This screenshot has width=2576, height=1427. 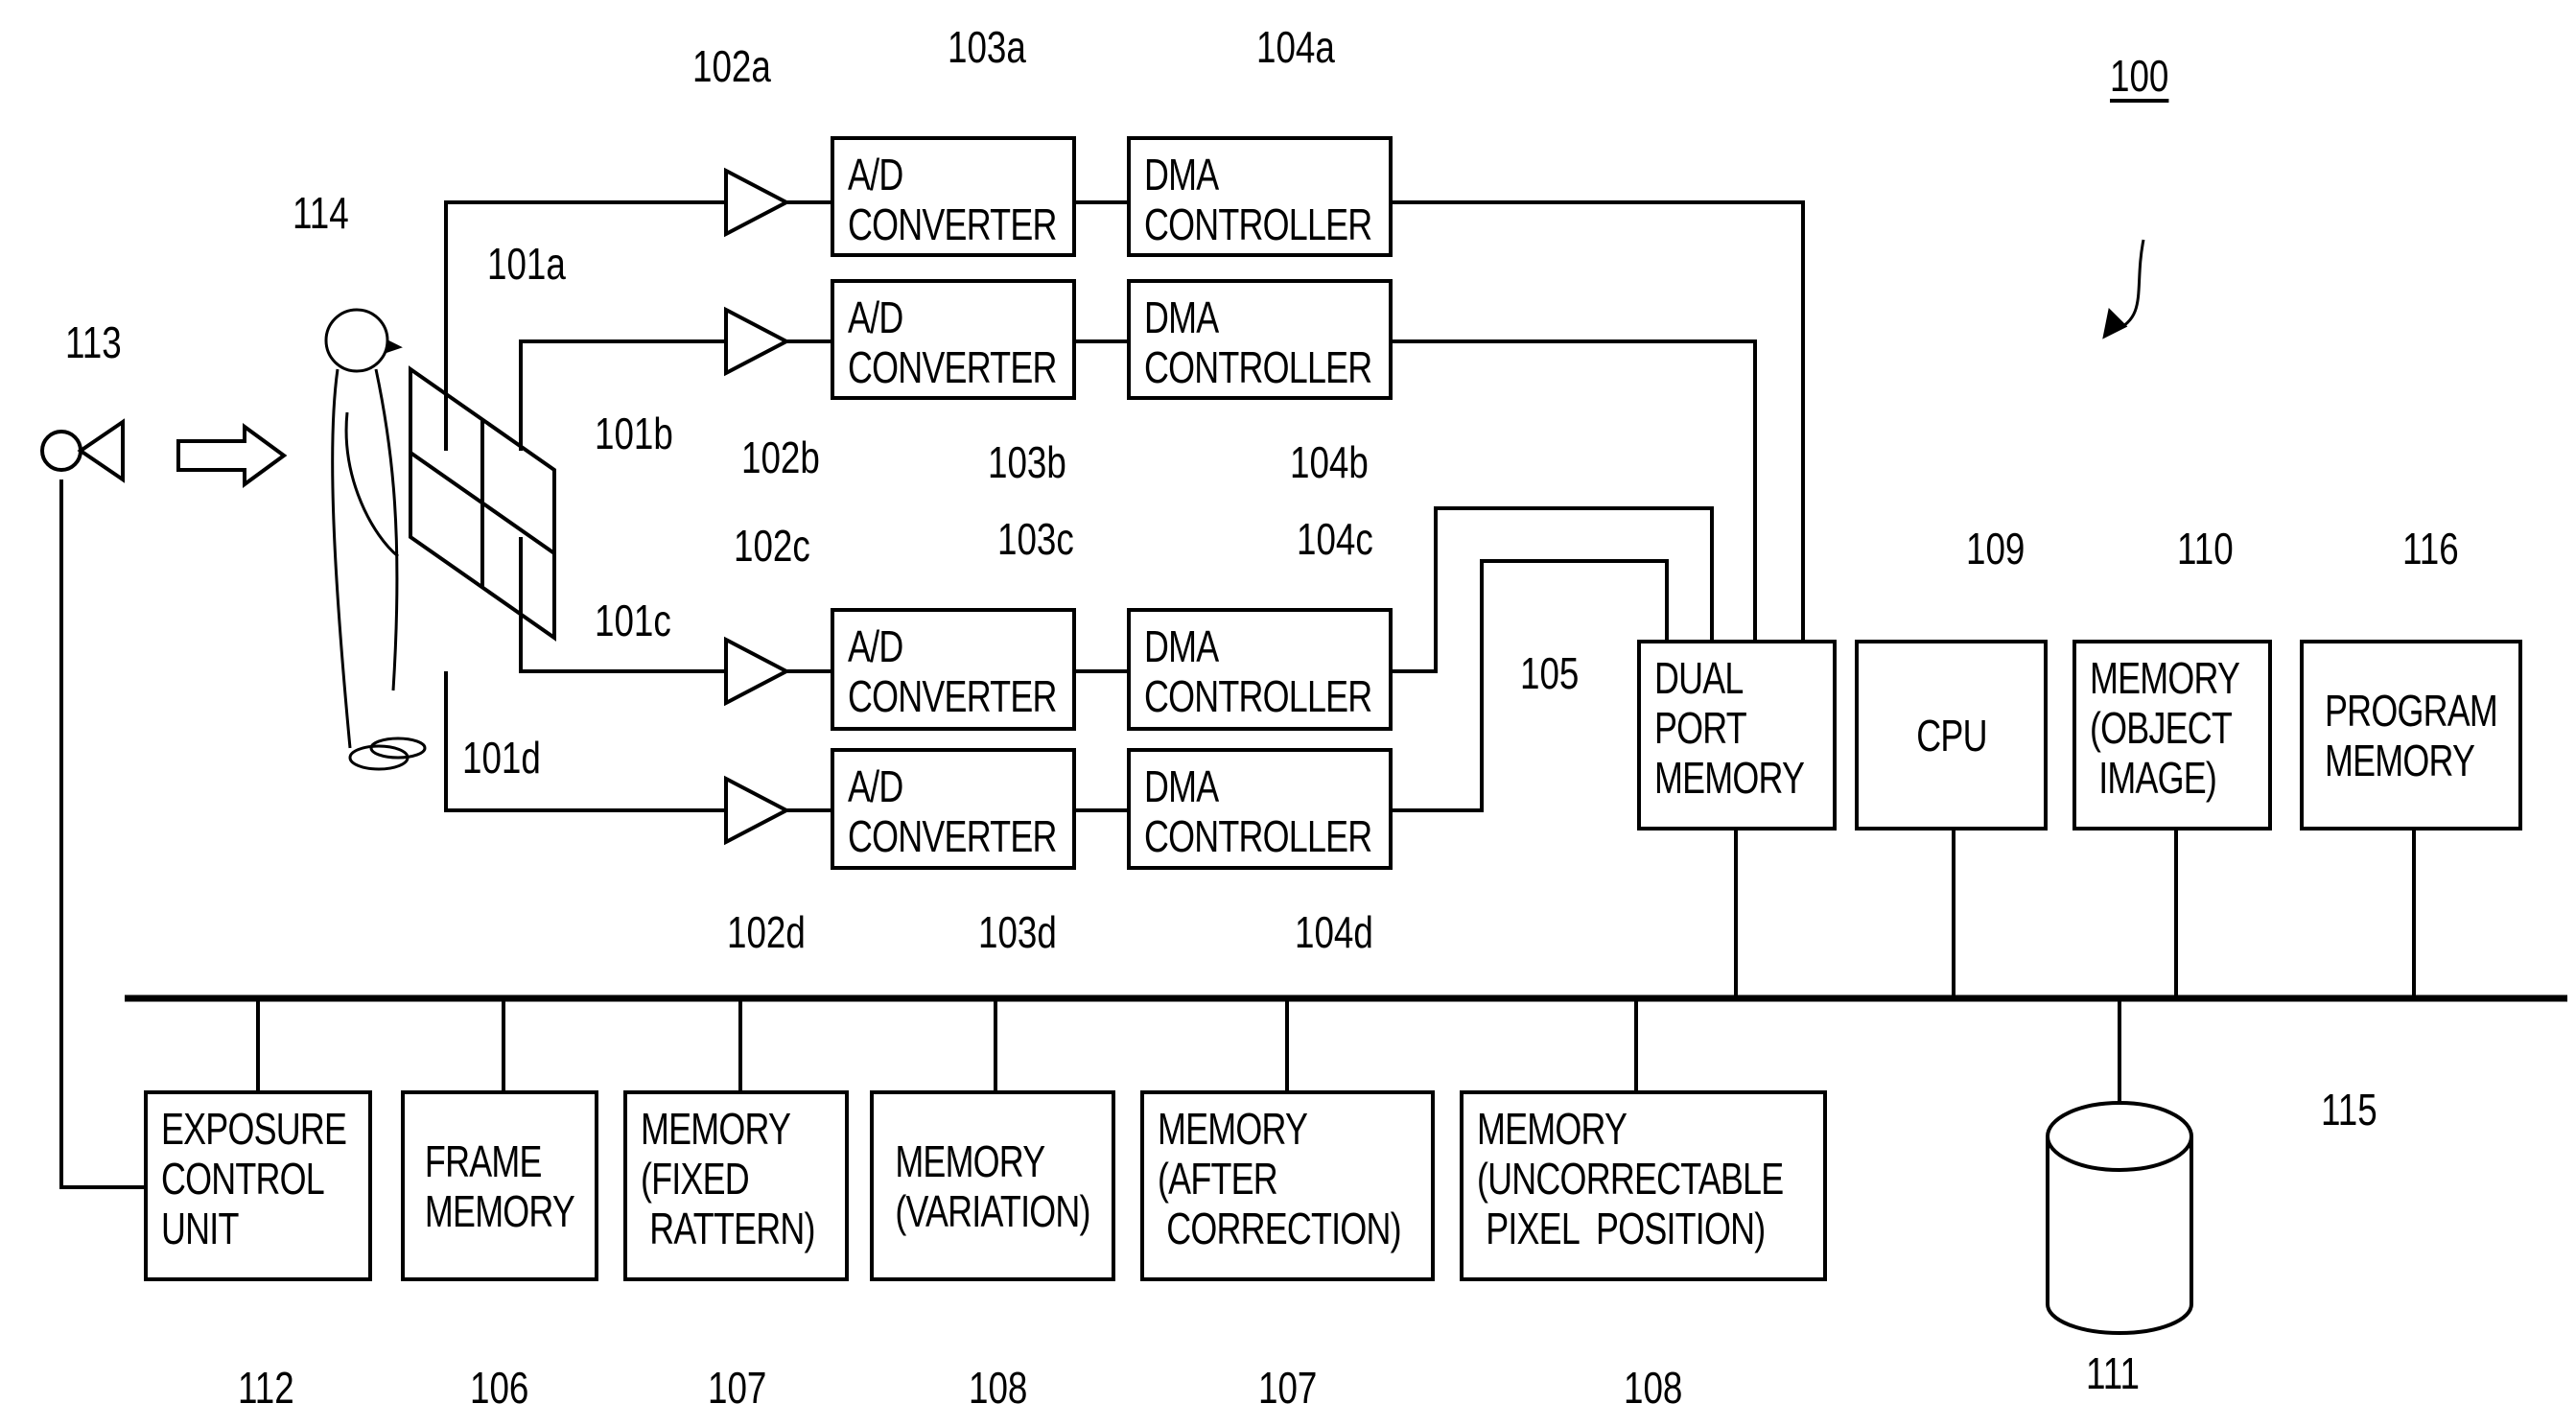 I want to click on uncorrectable-pixel-memory-box: MEMORY (UNCORRECTABLE PIXEL POSITION), so click(x=1643, y=1185).